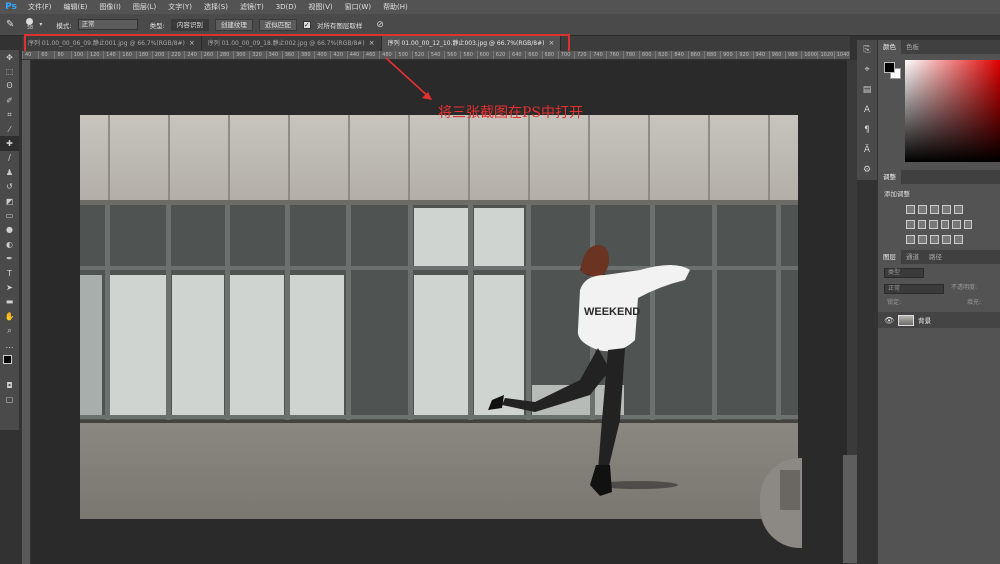 This screenshot has height=564, width=1000. What do you see at coordinates (922, 209) in the screenshot?
I see `levels-icon` at bounding box center [922, 209].